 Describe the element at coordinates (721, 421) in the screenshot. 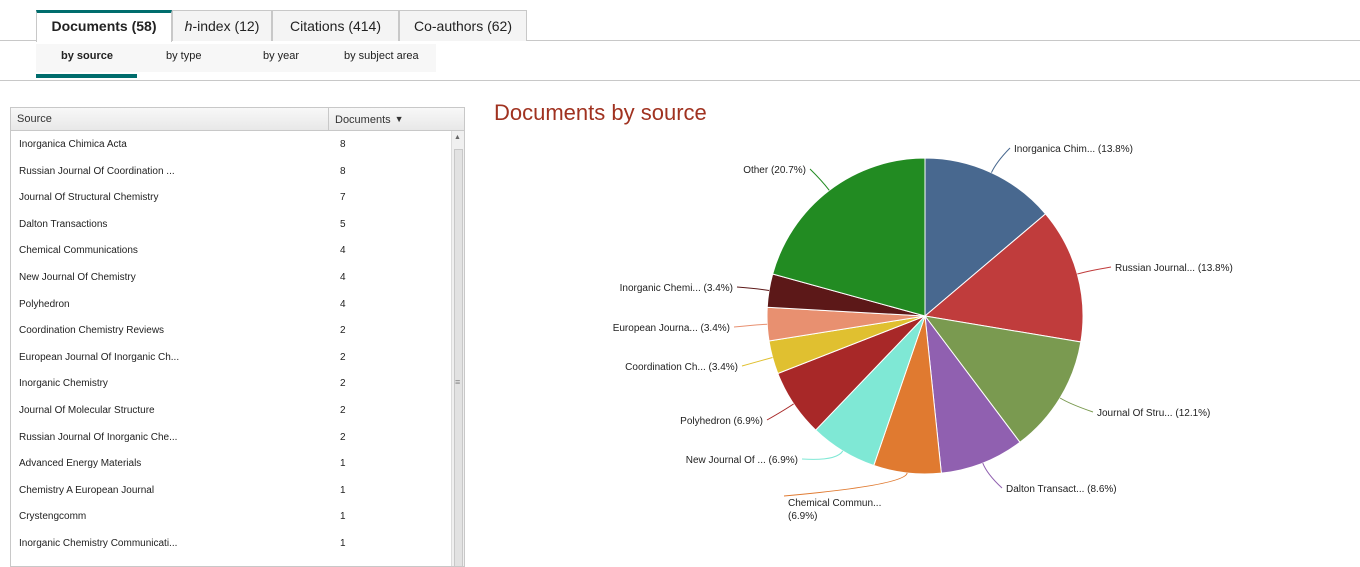

I see `pie-slice-label: Polyhedron (6.9%)` at that location.